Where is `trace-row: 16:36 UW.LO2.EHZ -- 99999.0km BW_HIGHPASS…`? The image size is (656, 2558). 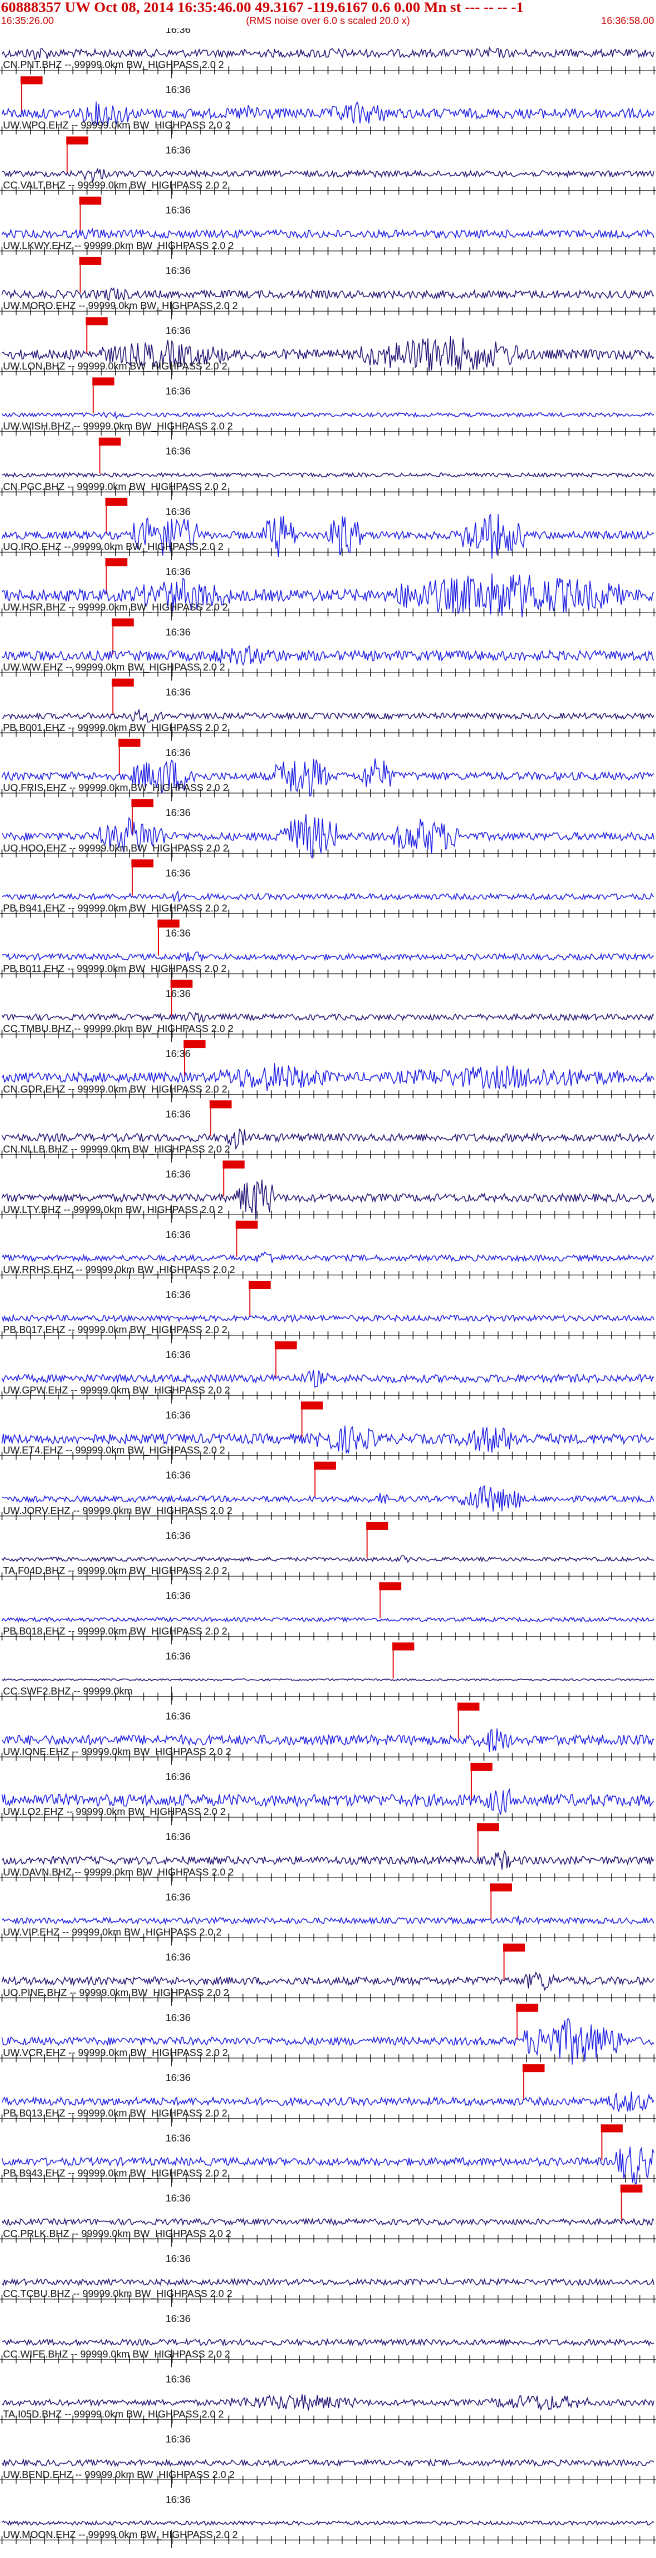 trace-row: 16:36 UW.LO2.EHZ -- 99999.0km BW_HIGHPASS… is located at coordinates (328, 1816).